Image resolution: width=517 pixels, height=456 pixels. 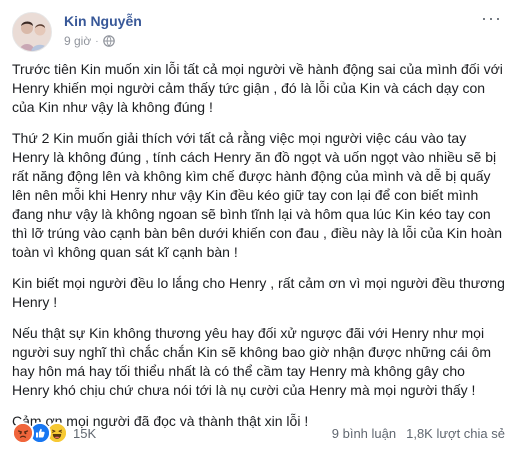 What do you see at coordinates (258, 433) in the screenshot?
I see `post-footer: 15K 9 bình luận 1,8K lượt chia sẻ` at bounding box center [258, 433].